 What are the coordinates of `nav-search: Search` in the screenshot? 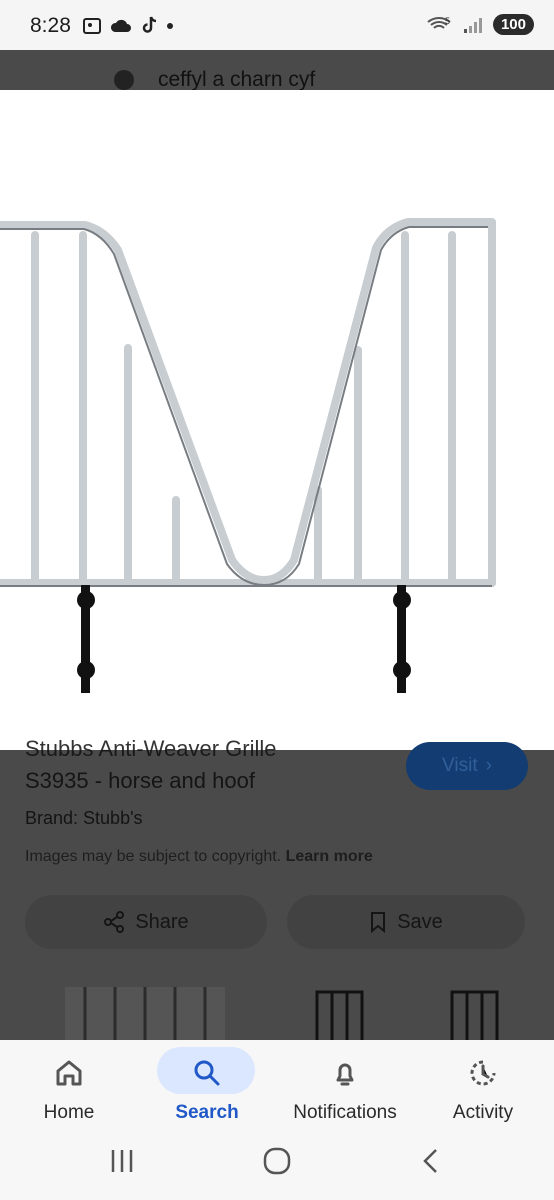 It's located at (207, 1086).